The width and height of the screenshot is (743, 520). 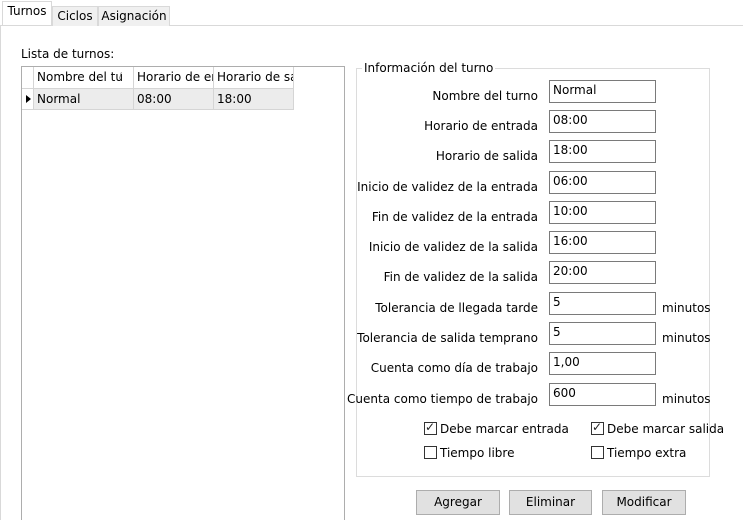 What do you see at coordinates (550, 502) in the screenshot?
I see `eliminar-button: Eliminar` at bounding box center [550, 502].